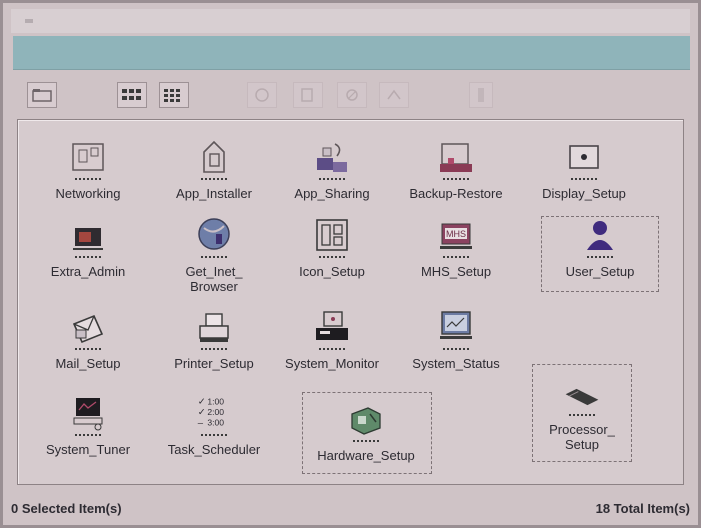 Image resolution: width=701 pixels, height=528 pixels. I want to click on up-button, so click(394, 95).